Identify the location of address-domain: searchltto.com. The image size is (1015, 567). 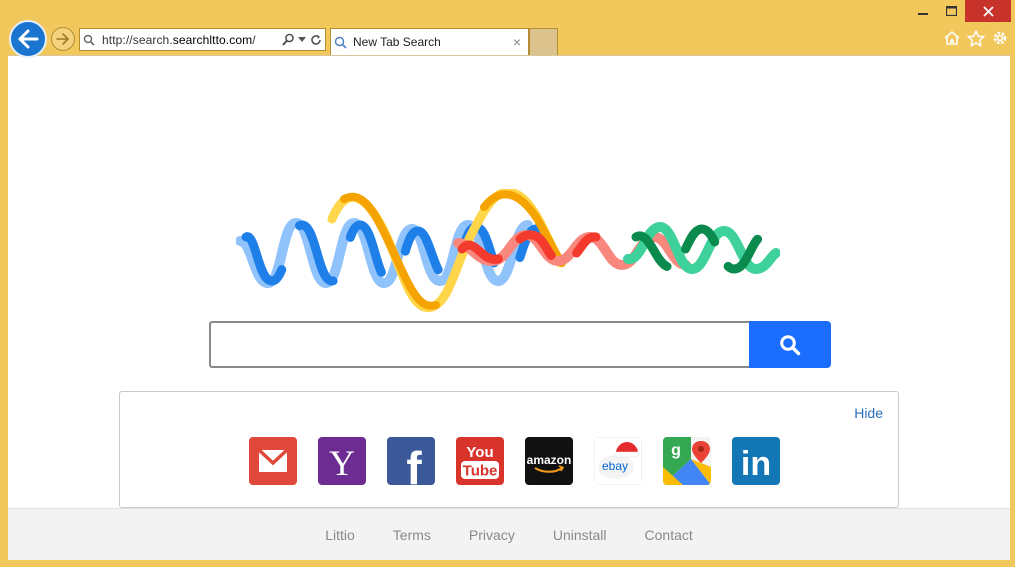
(212, 39).